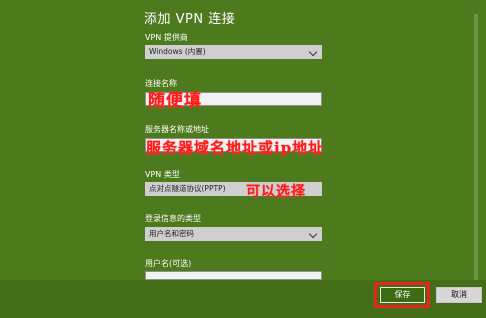  What do you see at coordinates (476, 147) in the screenshot?
I see `scrollbar` at bounding box center [476, 147].